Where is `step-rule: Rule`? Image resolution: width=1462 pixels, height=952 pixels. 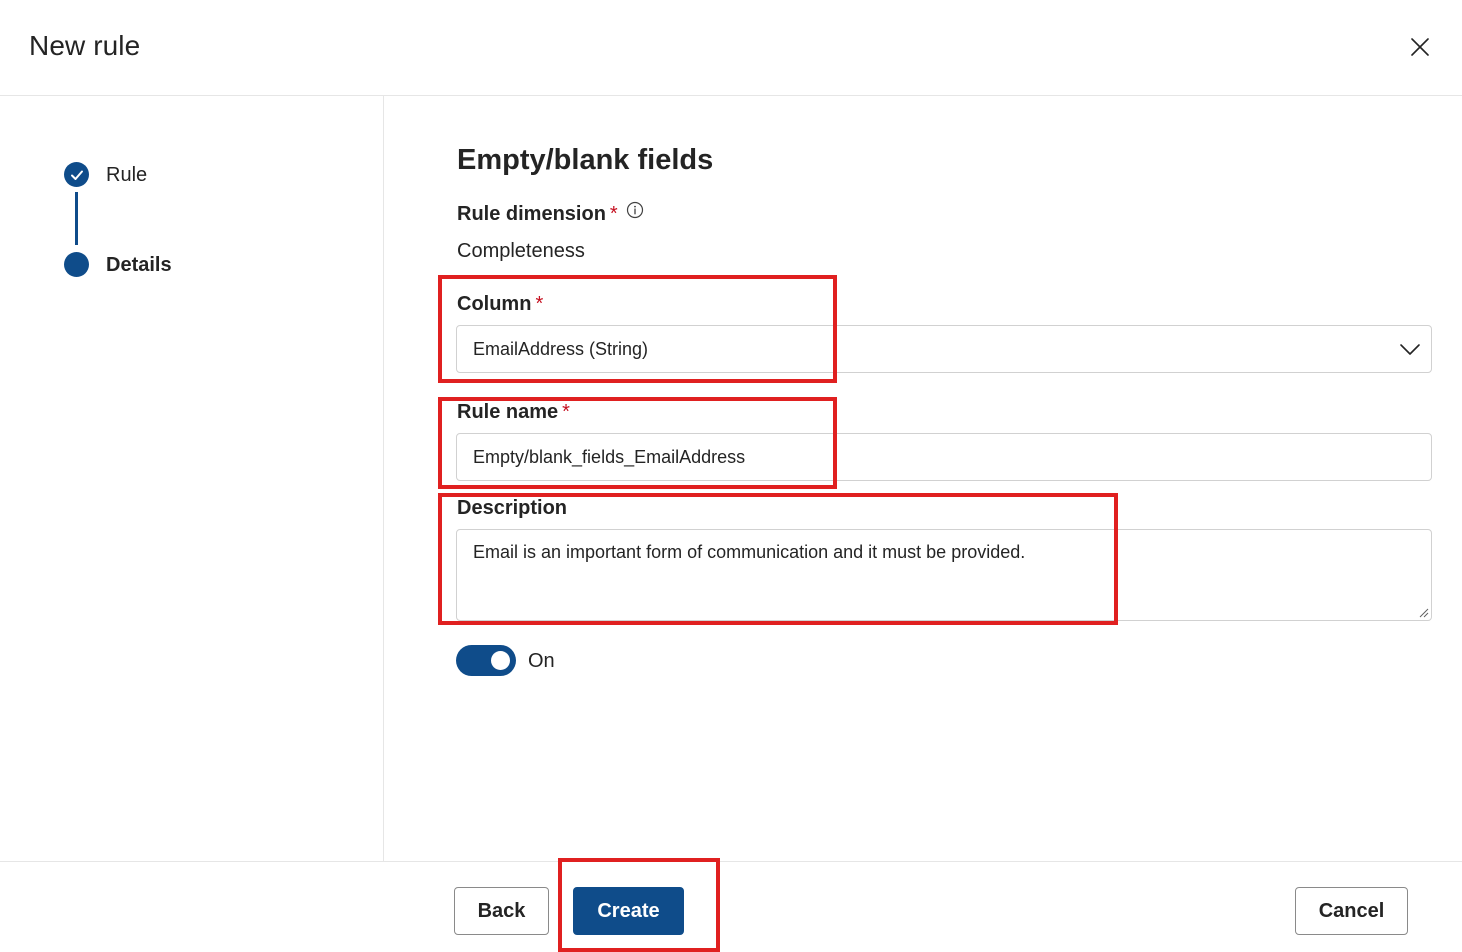 step-rule: Rule is located at coordinates (126, 175).